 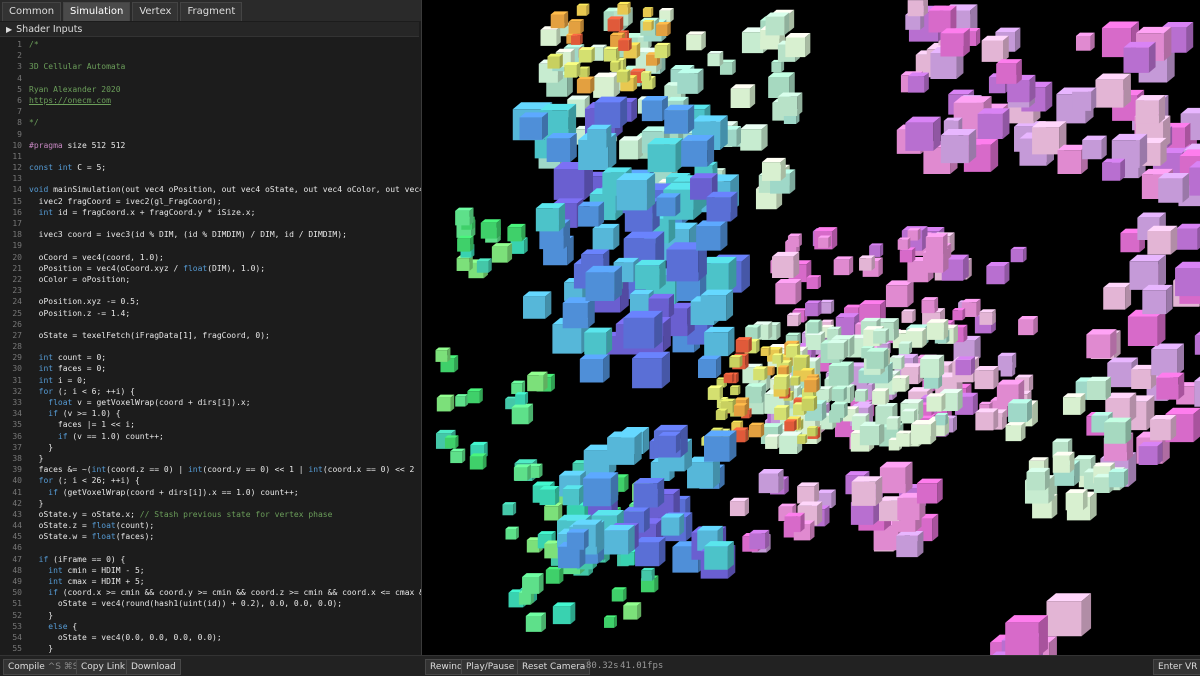 I want to click on line-number: 47, so click(x=14, y=559).